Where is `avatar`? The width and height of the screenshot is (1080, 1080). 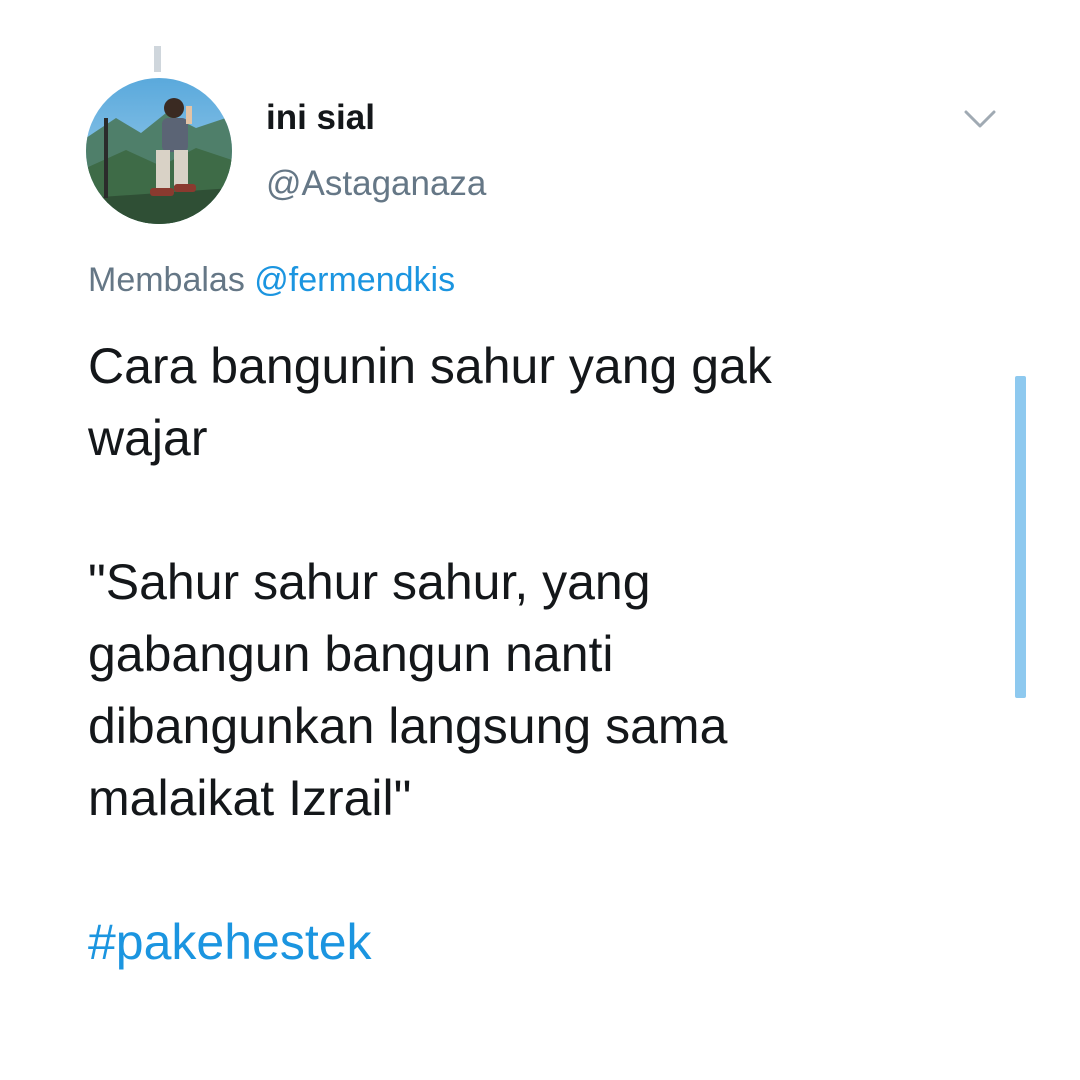
avatar is located at coordinates (159, 151).